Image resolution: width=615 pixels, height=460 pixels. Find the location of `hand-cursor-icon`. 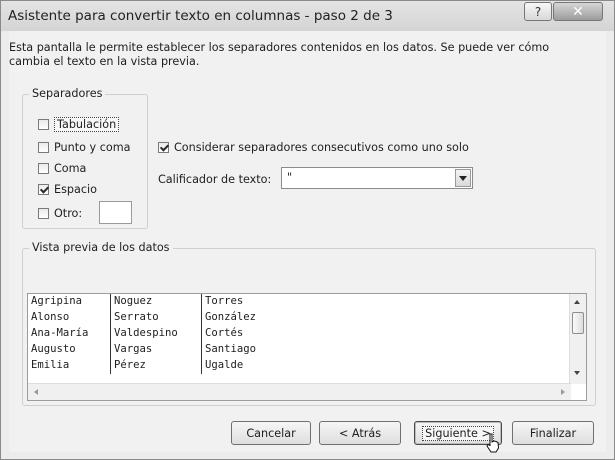

hand-cursor-icon is located at coordinates (493, 443).